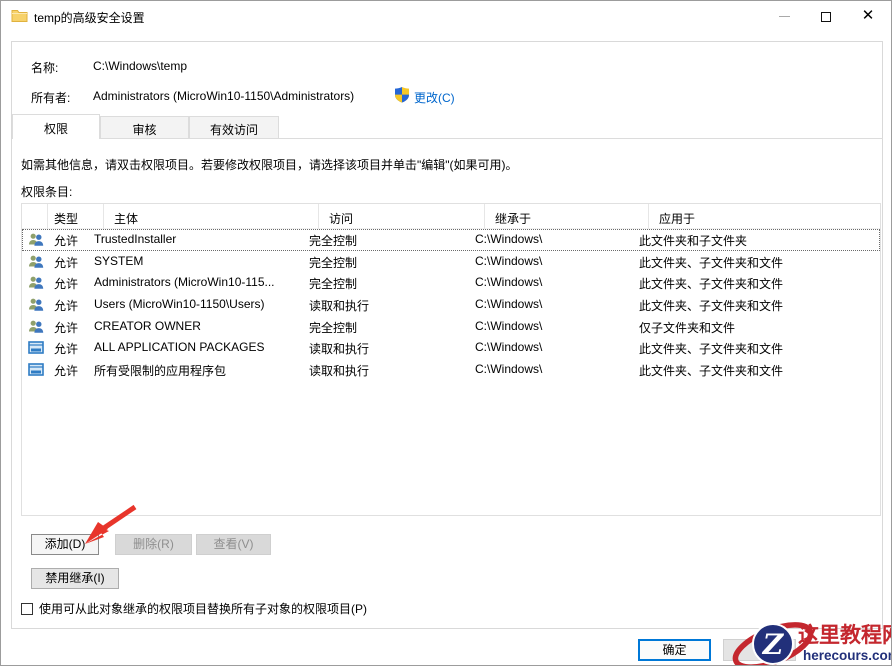 This screenshot has width=892, height=666. What do you see at coordinates (27, 609) in the screenshot?
I see `replace-permissions-checkbox` at bounding box center [27, 609].